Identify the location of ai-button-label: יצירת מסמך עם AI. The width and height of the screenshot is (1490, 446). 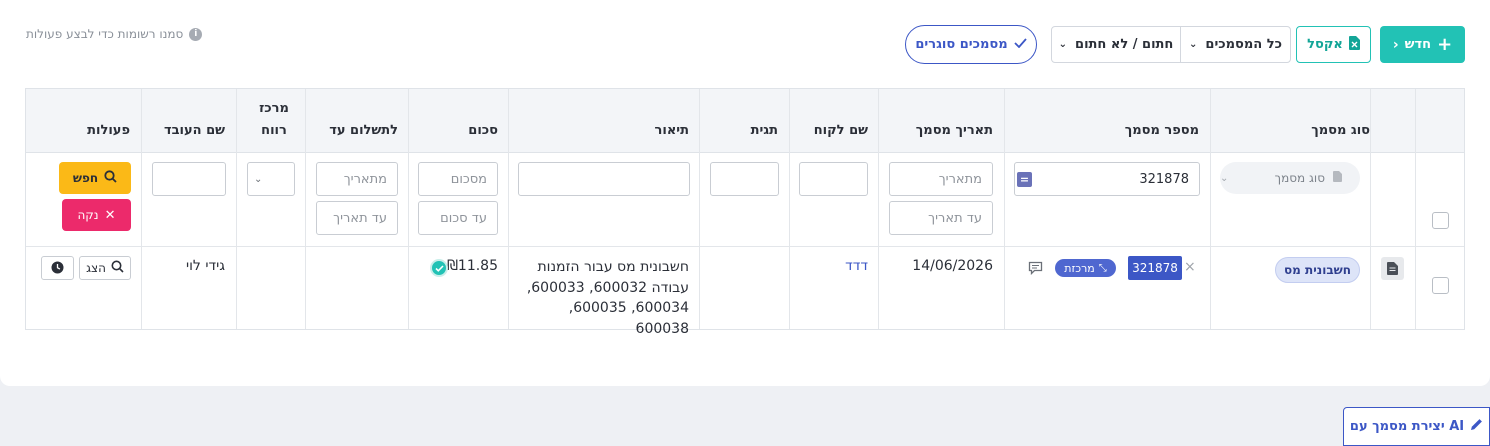
(1407, 426).